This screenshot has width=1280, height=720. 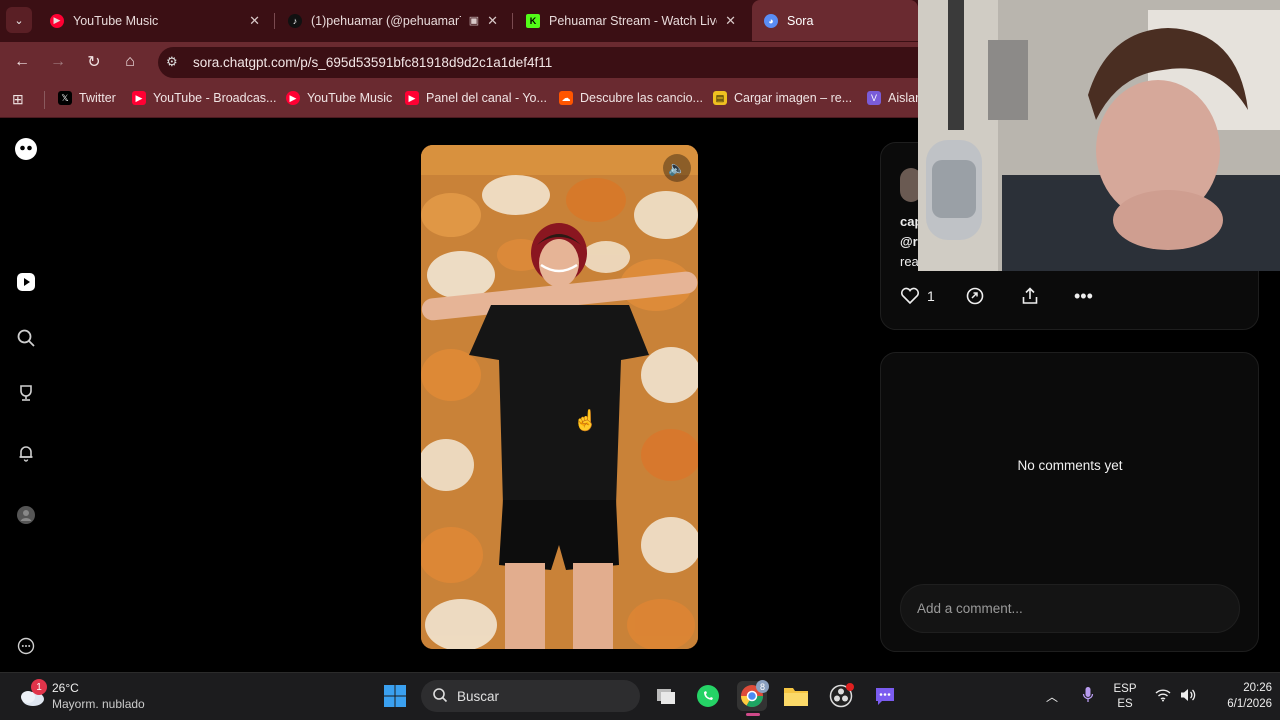 What do you see at coordinates (909, 241) in the screenshot?
I see `caption-line: @r` at bounding box center [909, 241].